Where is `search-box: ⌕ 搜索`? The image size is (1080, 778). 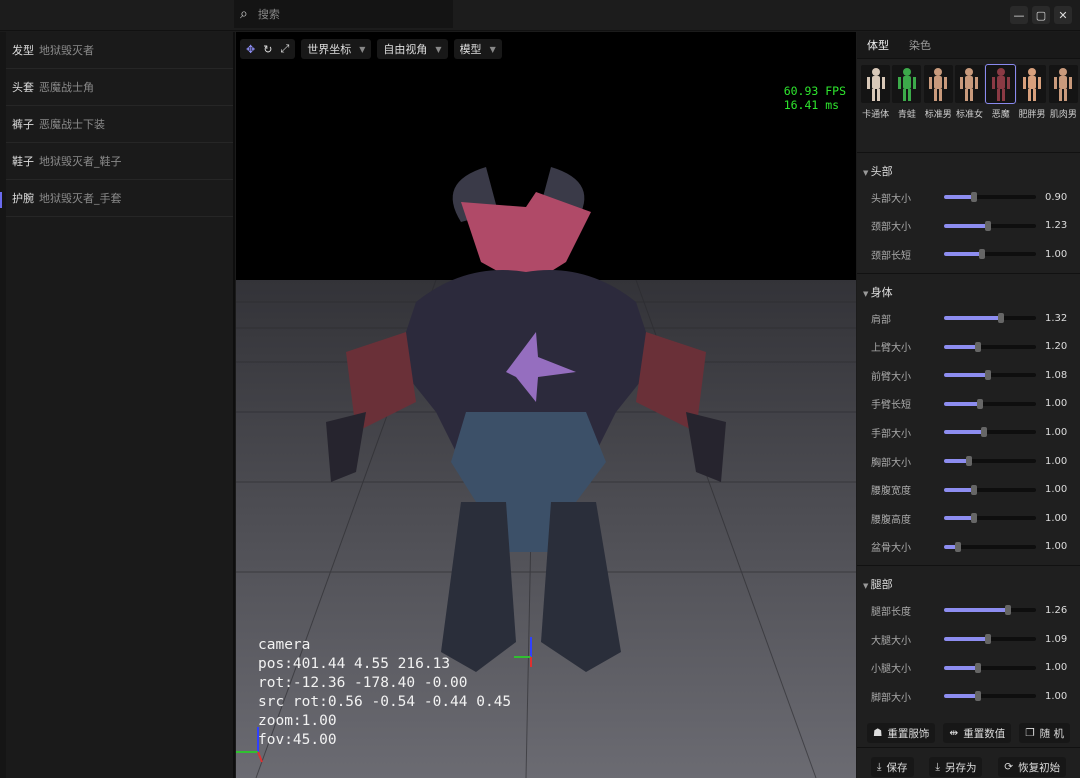 search-box: ⌕ 搜索 is located at coordinates (343, 14).